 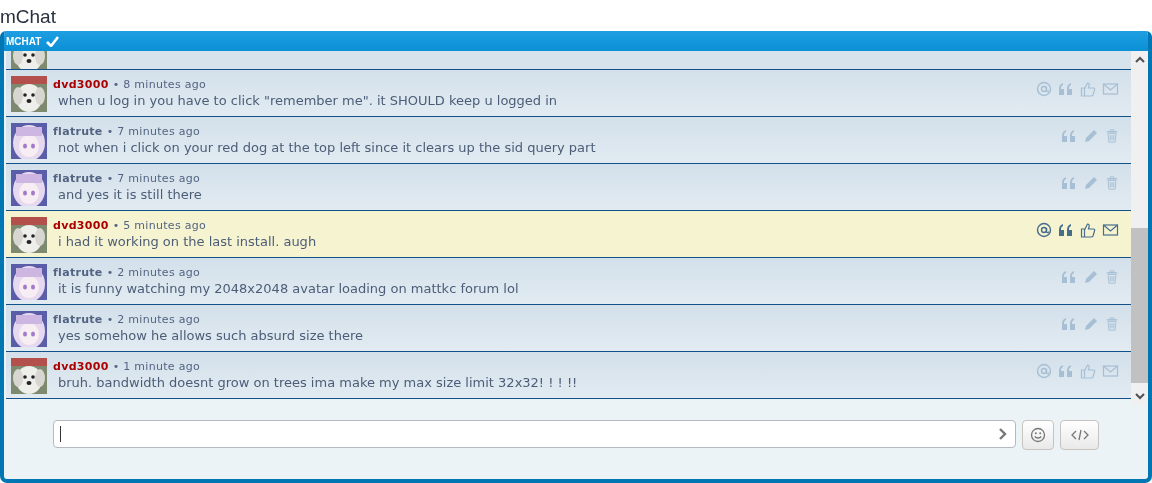 I want to click on send-icon, so click(x=1002, y=434).